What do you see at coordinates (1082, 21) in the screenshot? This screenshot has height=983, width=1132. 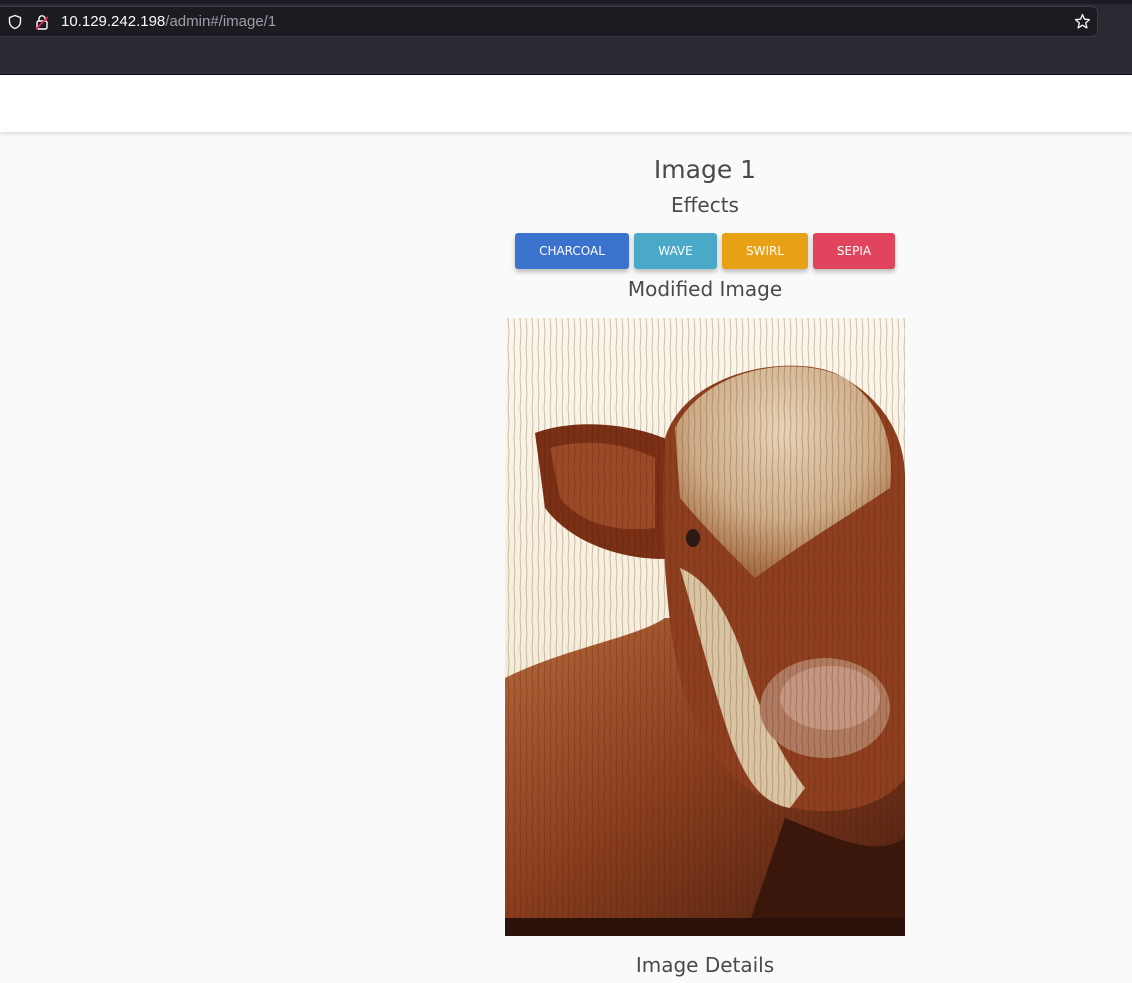 I see `star-icon` at bounding box center [1082, 21].